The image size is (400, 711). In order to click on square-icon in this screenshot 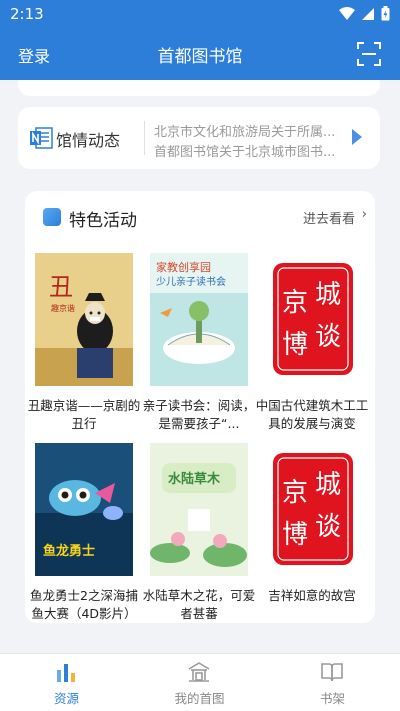, I will do `click(52, 217)`.